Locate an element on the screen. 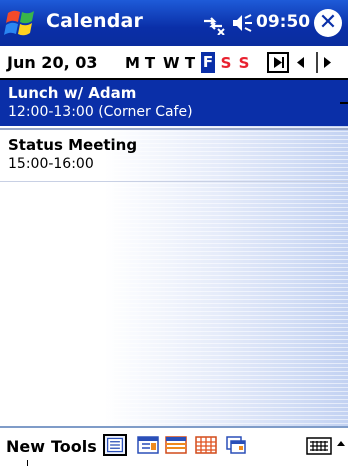 Image resolution: width=348 pixels, height=466 pixels. month-view-icon is located at coordinates (206, 445).